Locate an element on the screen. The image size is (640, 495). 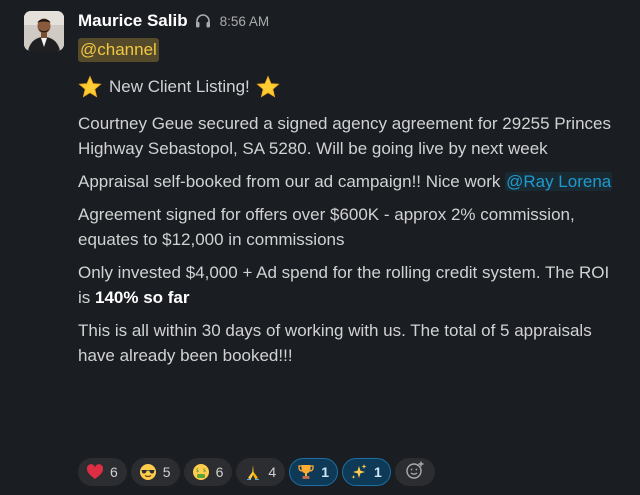
reaction-heart: 6 is located at coordinates (102, 472).